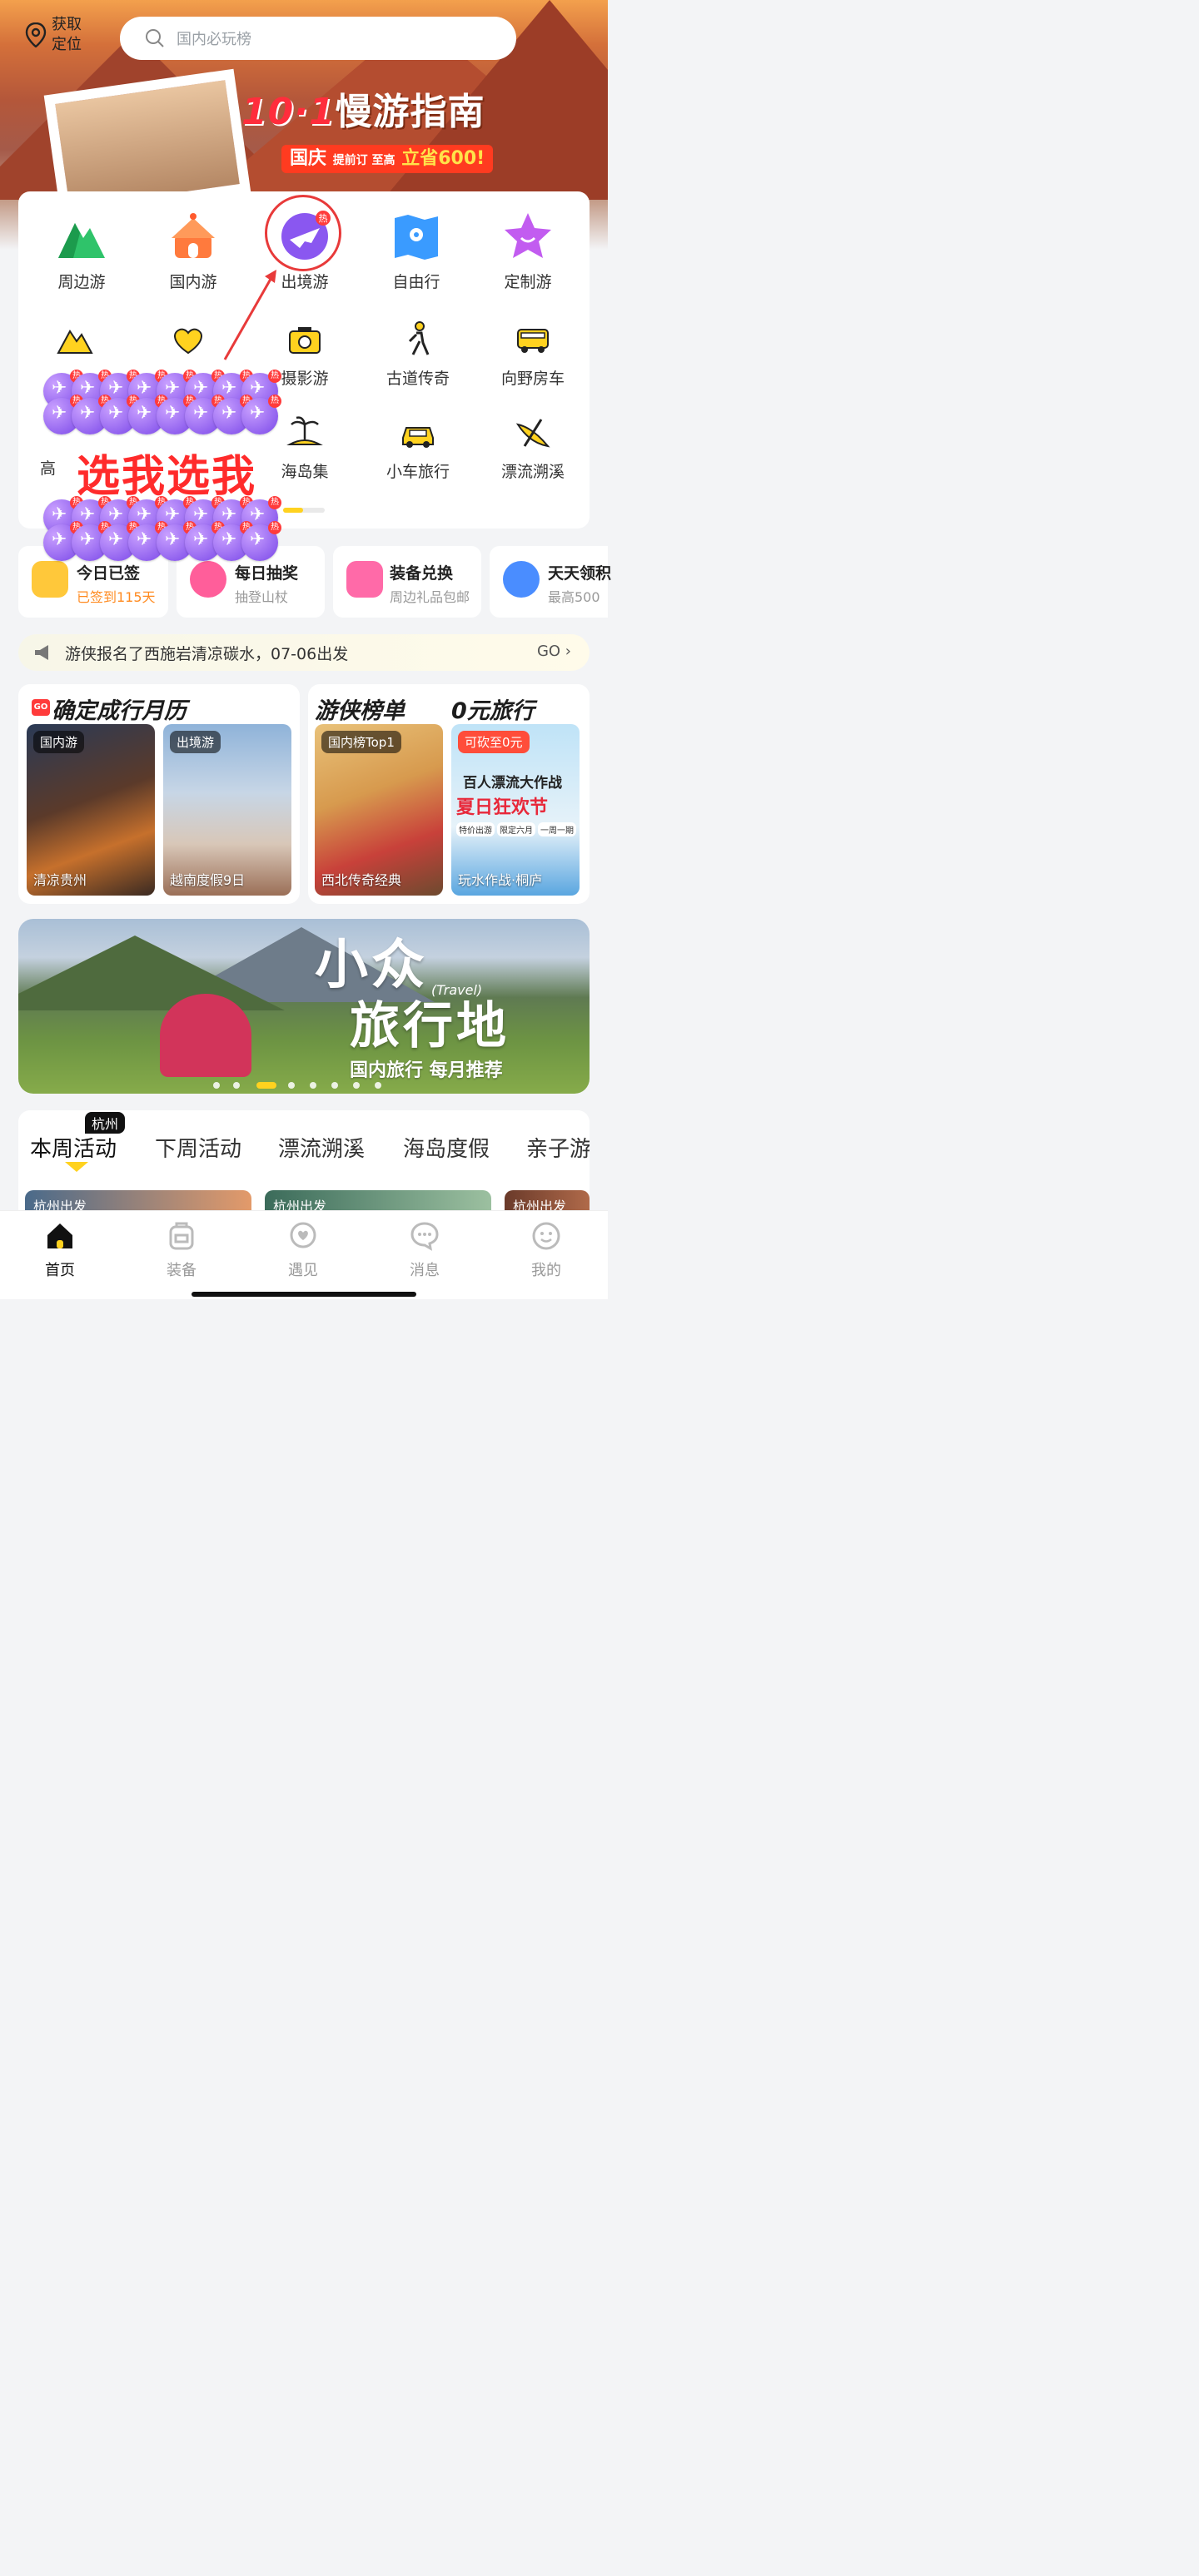 The width and height of the screenshot is (1199, 2576). I want to click on wheel-icon, so click(208, 579).